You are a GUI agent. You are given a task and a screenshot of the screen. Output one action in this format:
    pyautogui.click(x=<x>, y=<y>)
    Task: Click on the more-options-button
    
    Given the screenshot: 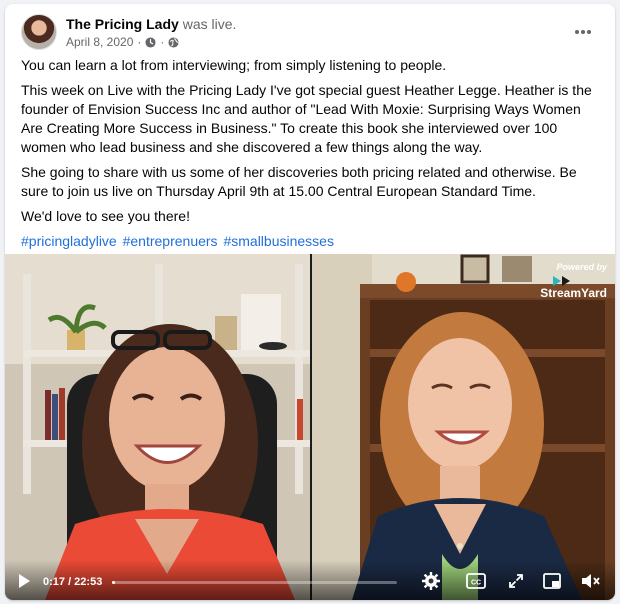 What is the action you would take?
    pyautogui.click(x=583, y=32)
    